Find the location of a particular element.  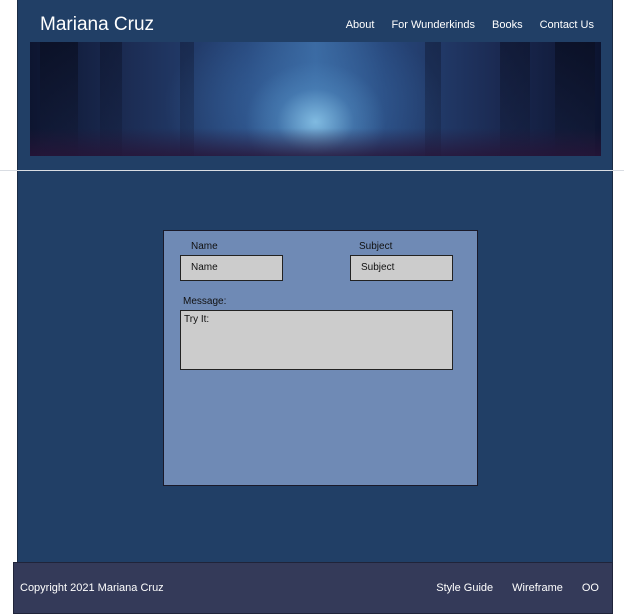

site-title: Mariana Cruz is located at coordinates (97, 25).